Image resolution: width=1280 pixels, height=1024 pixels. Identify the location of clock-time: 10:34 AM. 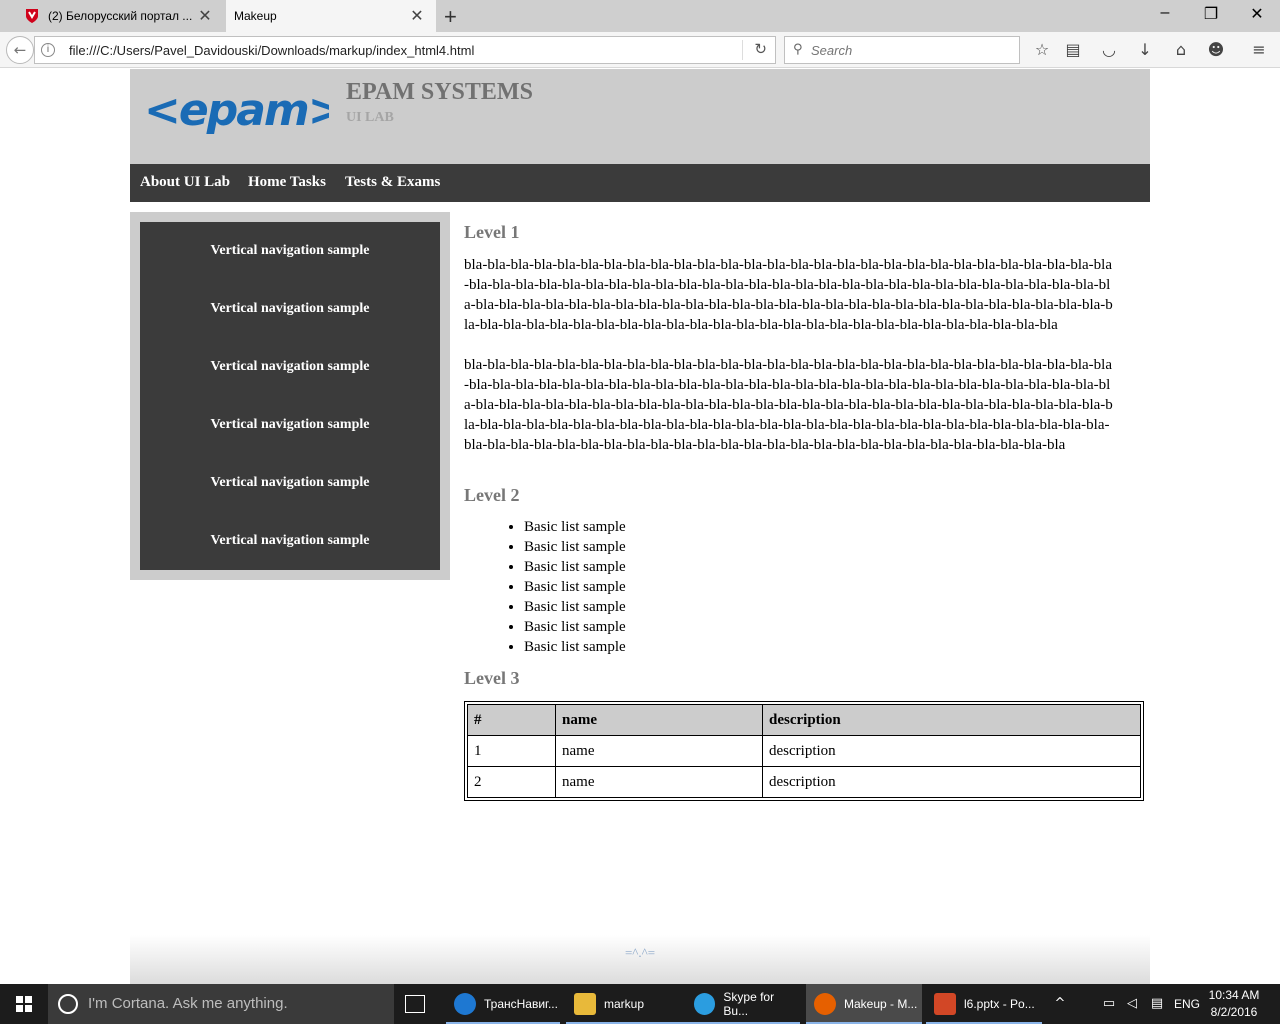
(1234, 995).